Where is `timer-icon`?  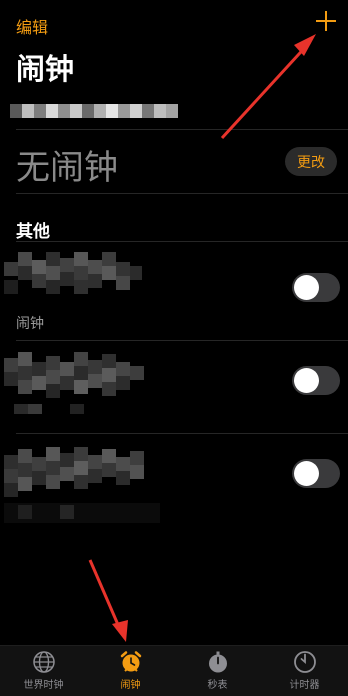 timer-icon is located at coordinates (304, 662).